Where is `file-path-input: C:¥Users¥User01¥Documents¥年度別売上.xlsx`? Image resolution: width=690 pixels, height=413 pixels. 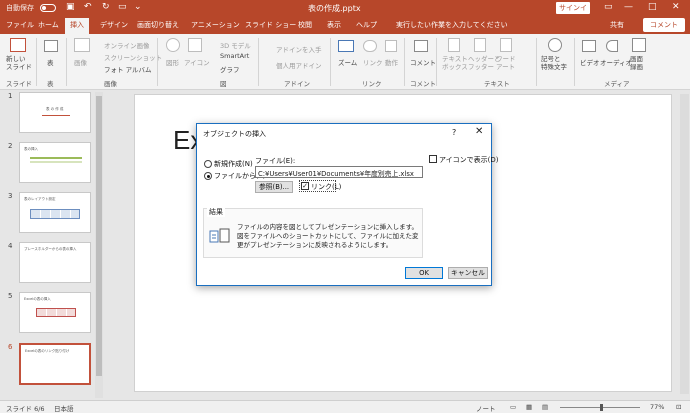 file-path-input: C:¥Users¥User01¥Documents¥年度別売上.xlsx is located at coordinates (339, 172).